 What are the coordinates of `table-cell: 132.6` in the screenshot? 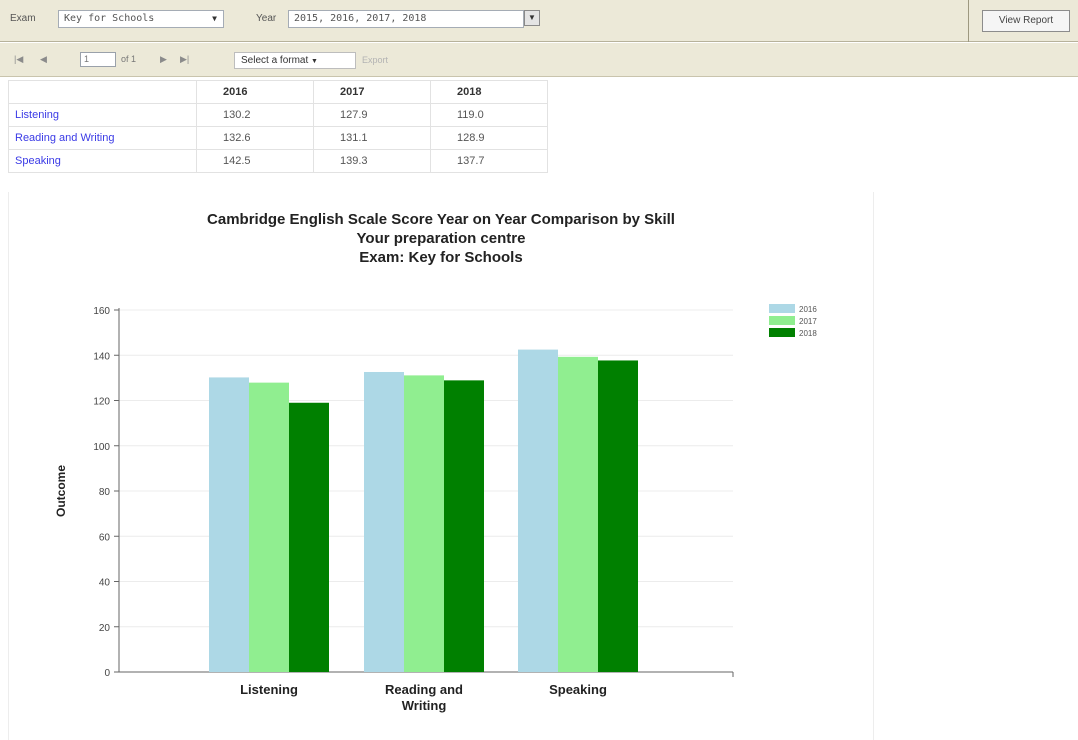 It's located at (255, 138).